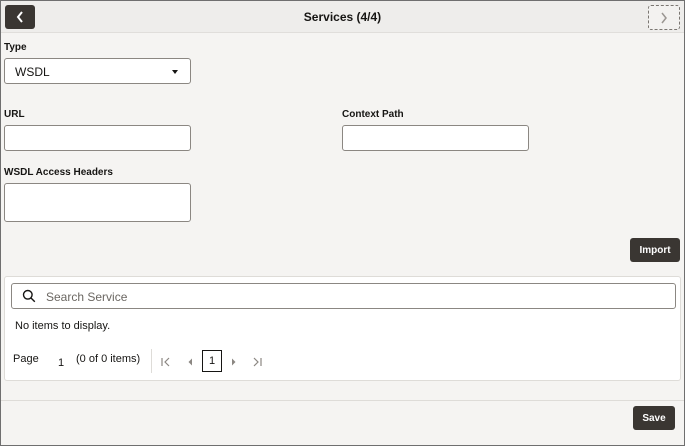 This screenshot has height=446, width=685. Describe the element at coordinates (234, 362) in the screenshot. I see `next-page-icon` at that location.